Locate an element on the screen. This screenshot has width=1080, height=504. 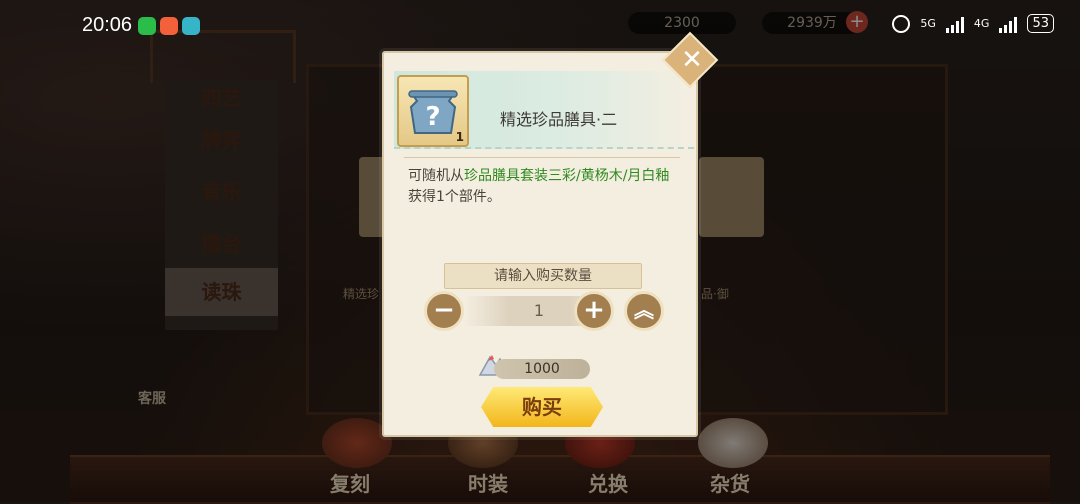
price-value: 1000 is located at coordinates (542, 369).